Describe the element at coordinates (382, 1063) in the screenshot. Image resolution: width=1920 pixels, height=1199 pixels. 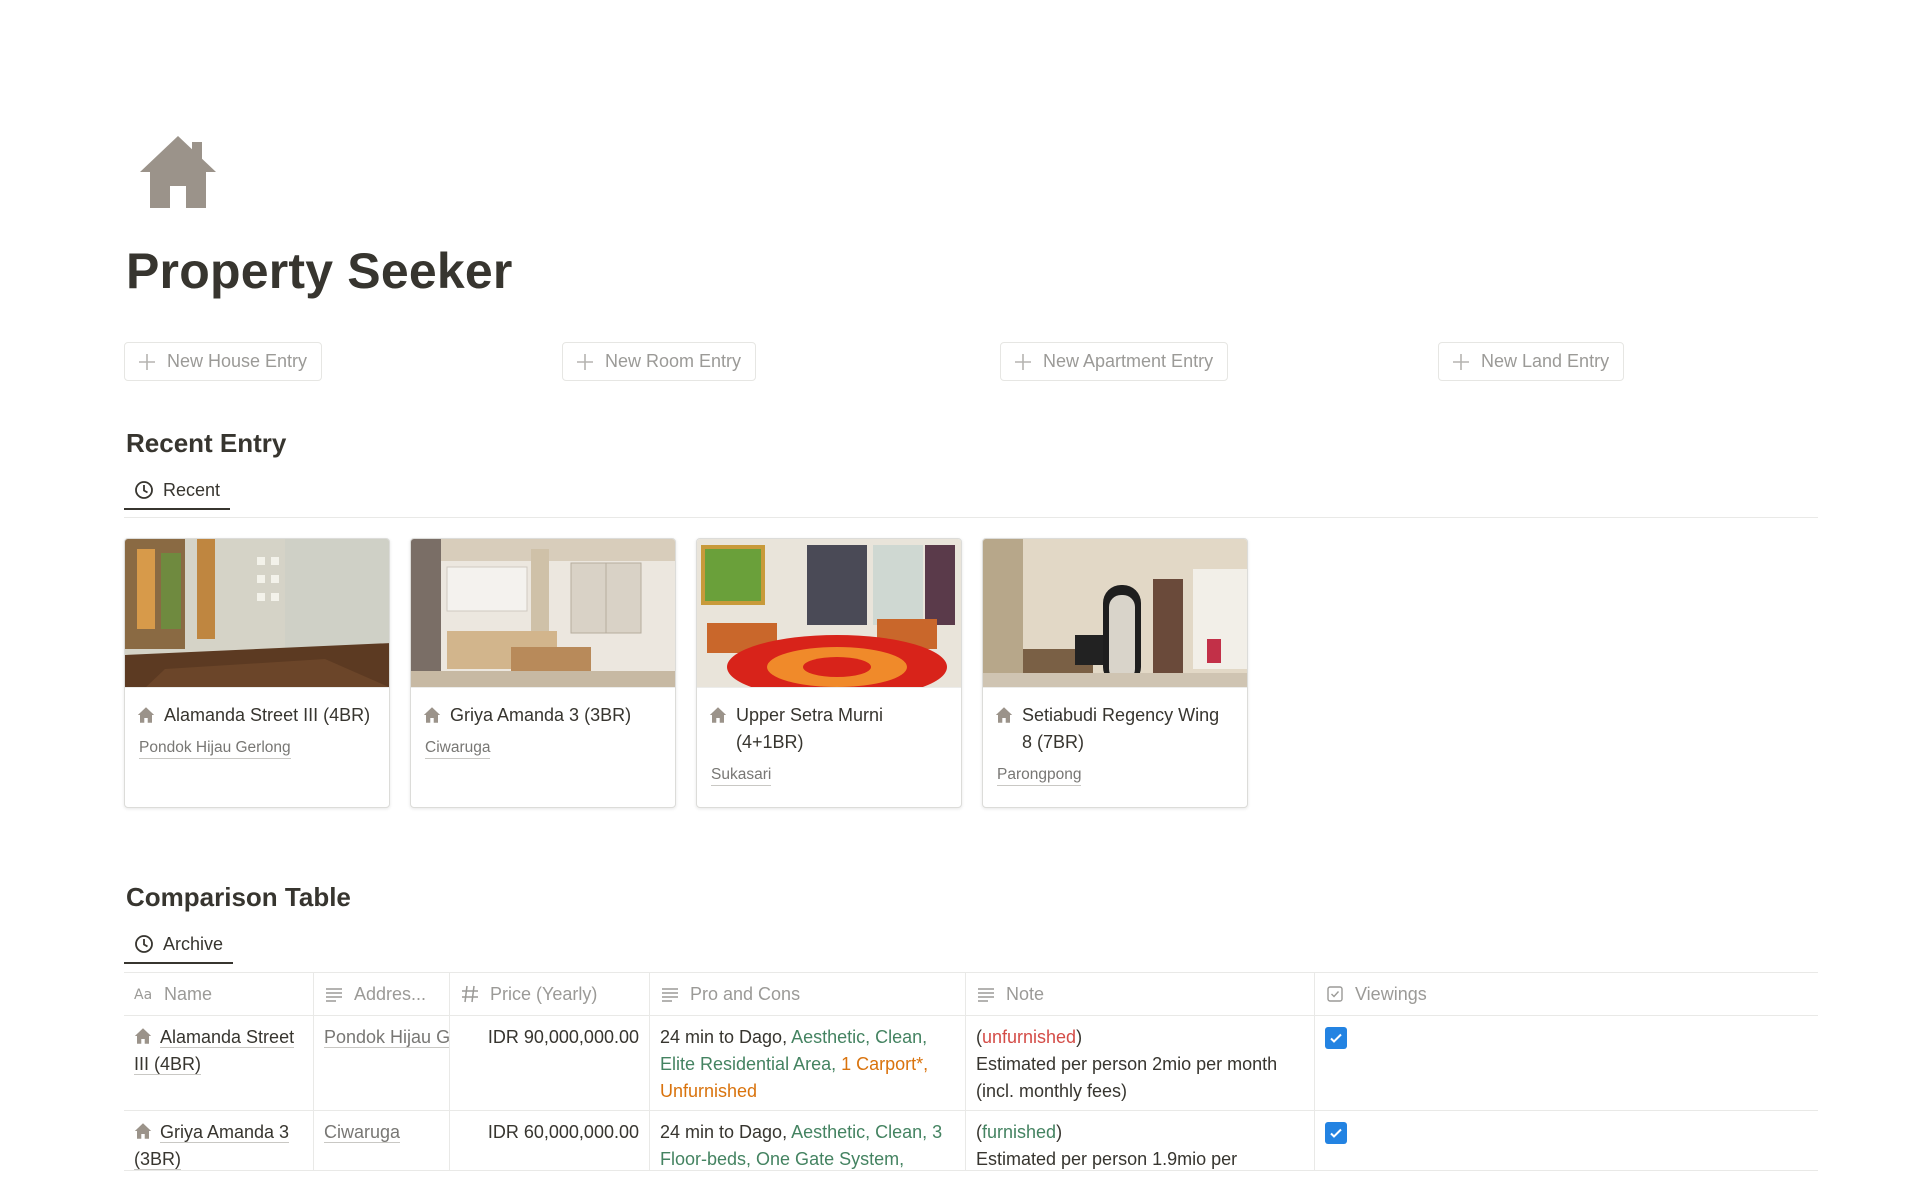
I see `cell-address: Pondok Hijau Gerlong` at that location.